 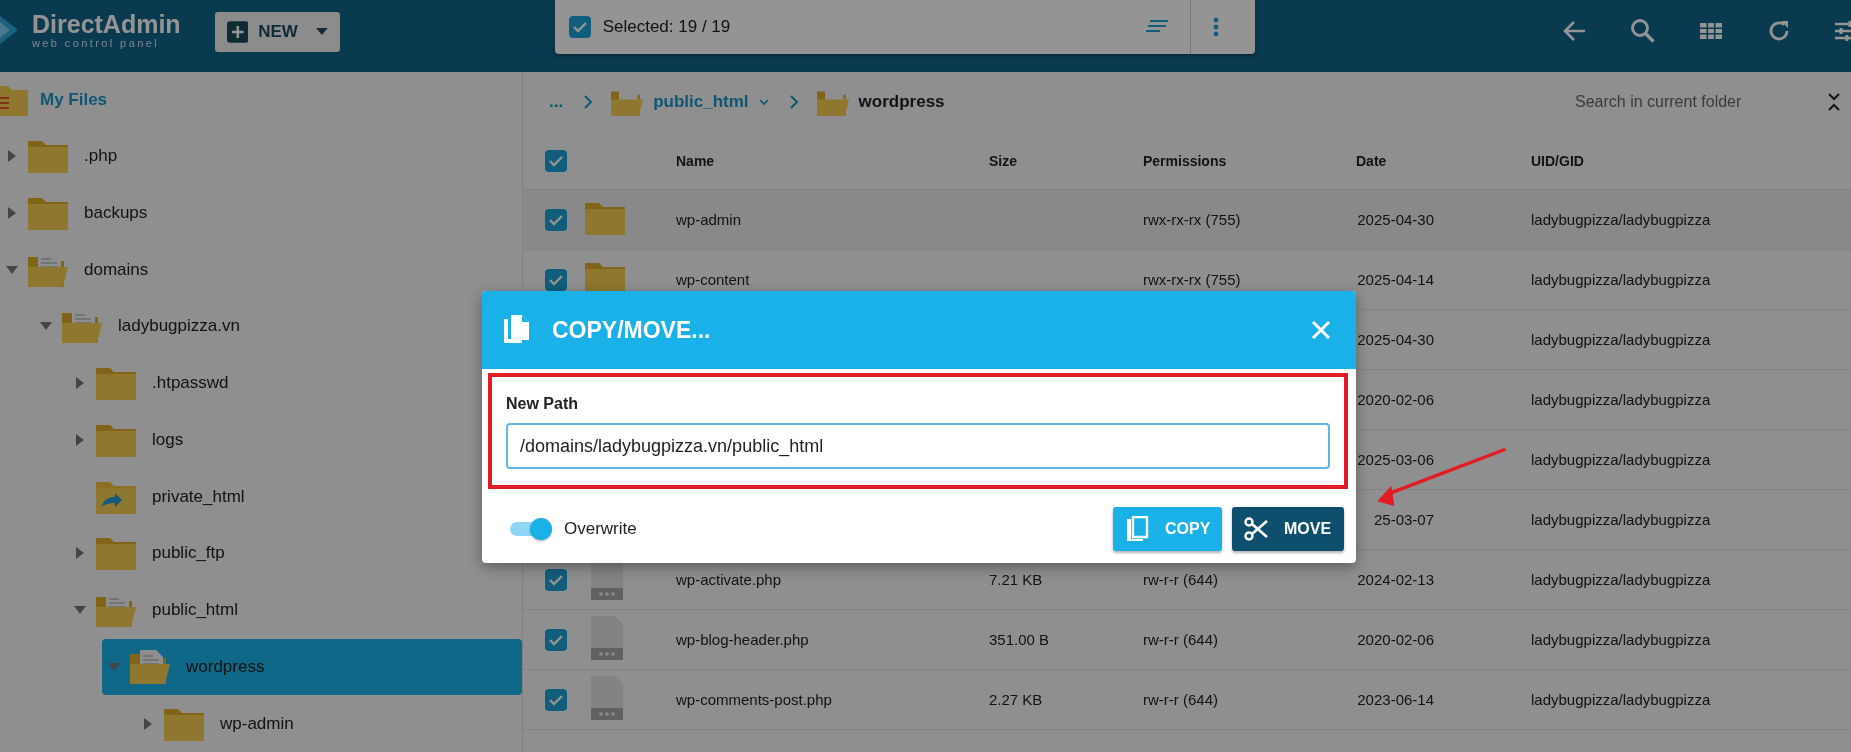 I want to click on tree-item: .php, so click(x=59, y=156).